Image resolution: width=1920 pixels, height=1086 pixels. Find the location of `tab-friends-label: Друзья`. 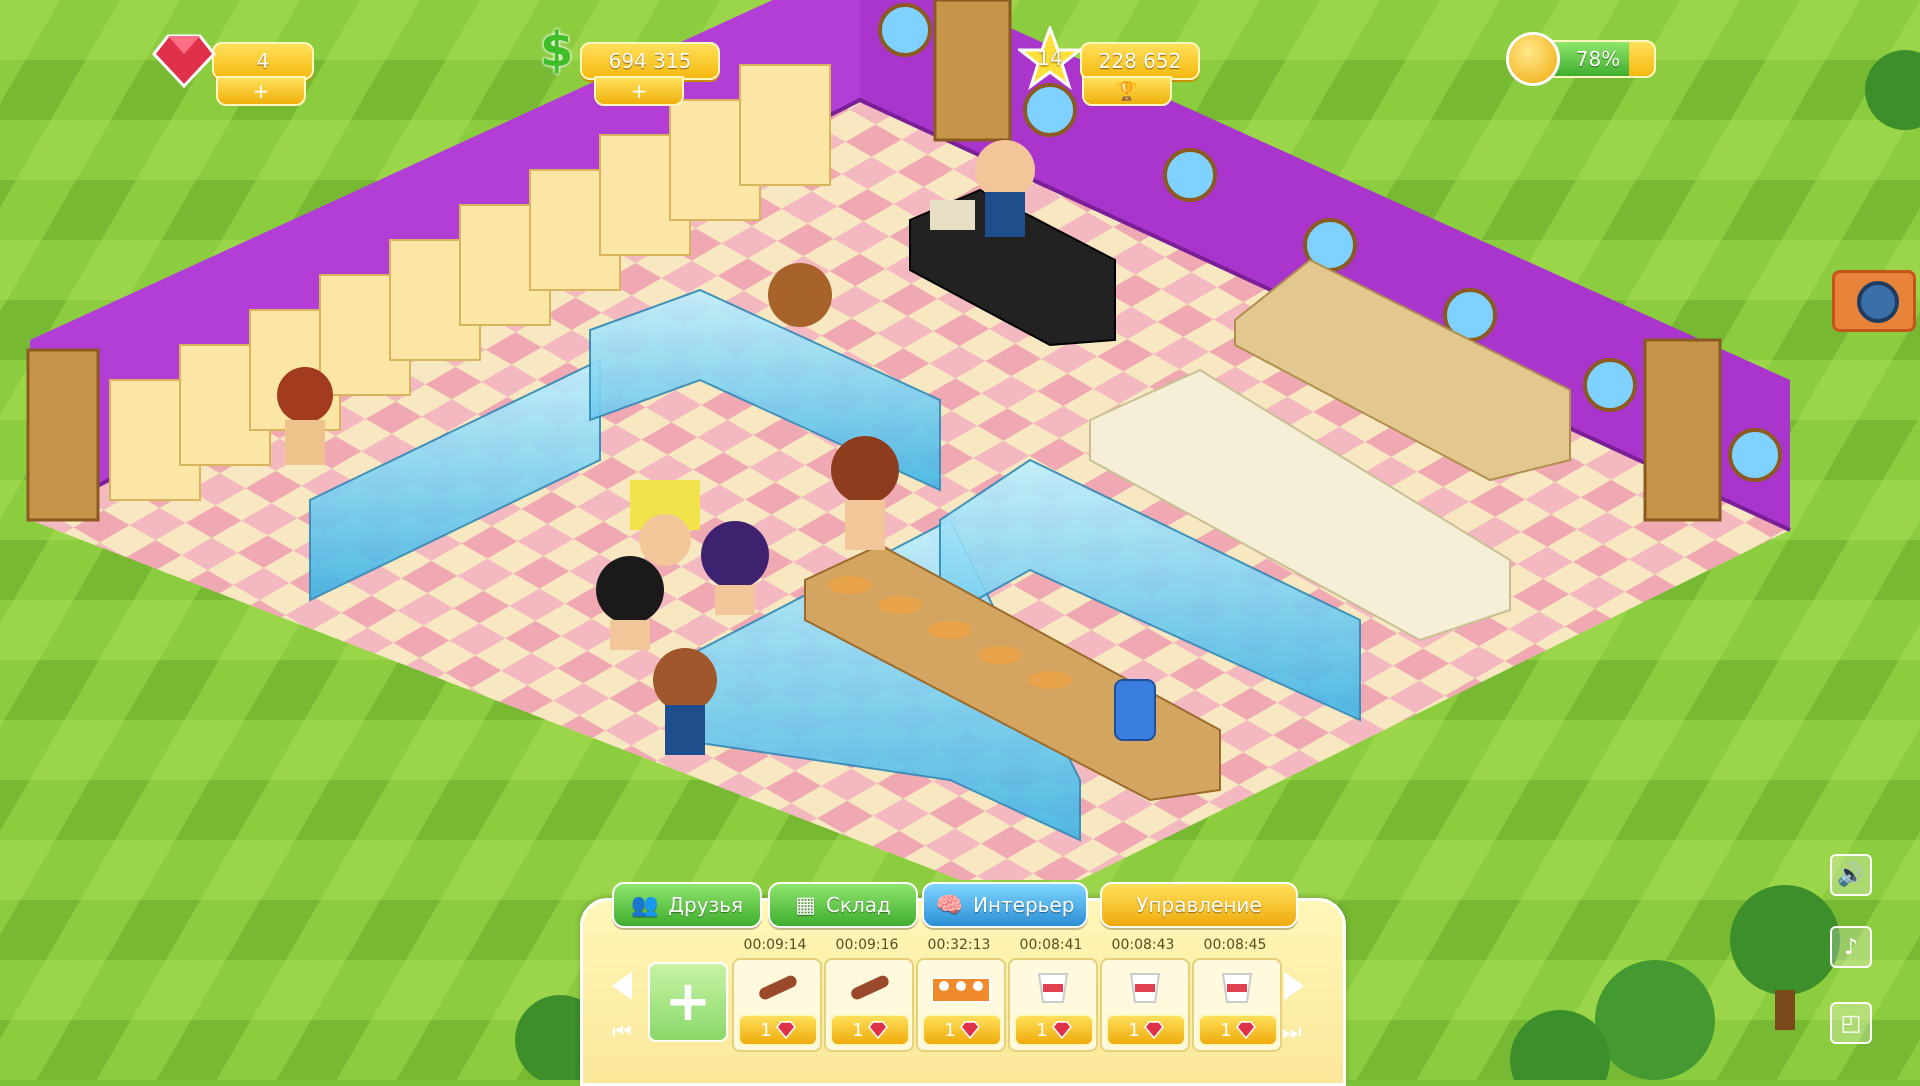

tab-friends-label: Друзья is located at coordinates (705, 905).